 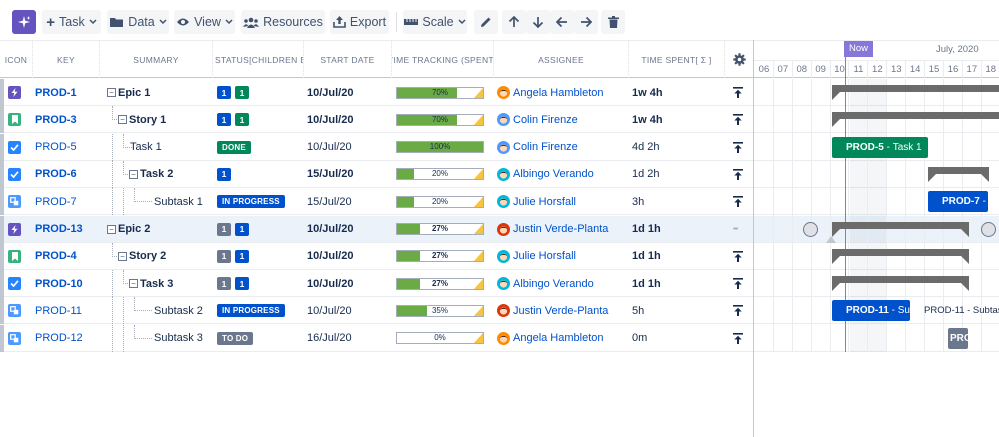 I want to click on move-down-button, so click(x=538, y=22).